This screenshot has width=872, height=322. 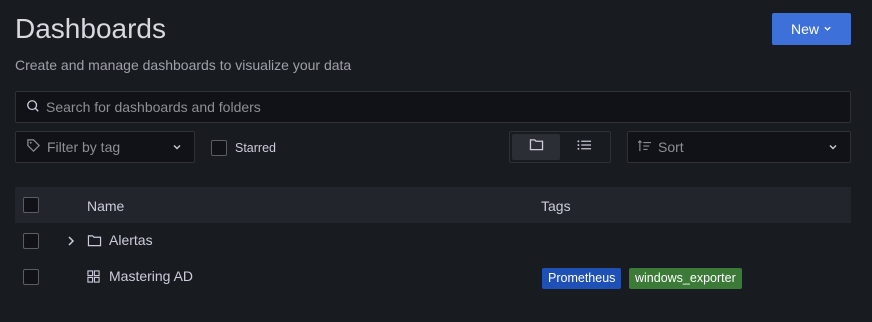 What do you see at coordinates (255, 148) in the screenshot?
I see `starred-label: Starred` at bounding box center [255, 148].